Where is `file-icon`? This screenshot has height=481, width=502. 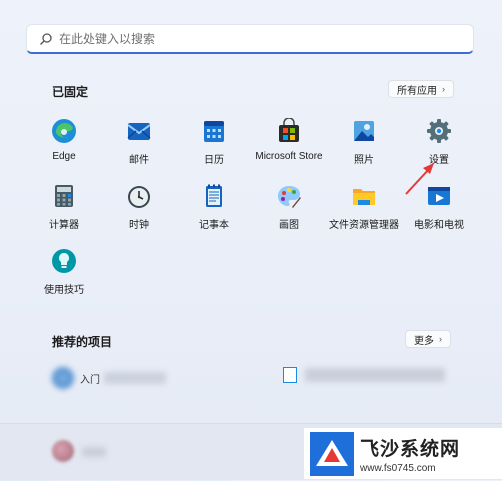 file-icon is located at coordinates (290, 375).